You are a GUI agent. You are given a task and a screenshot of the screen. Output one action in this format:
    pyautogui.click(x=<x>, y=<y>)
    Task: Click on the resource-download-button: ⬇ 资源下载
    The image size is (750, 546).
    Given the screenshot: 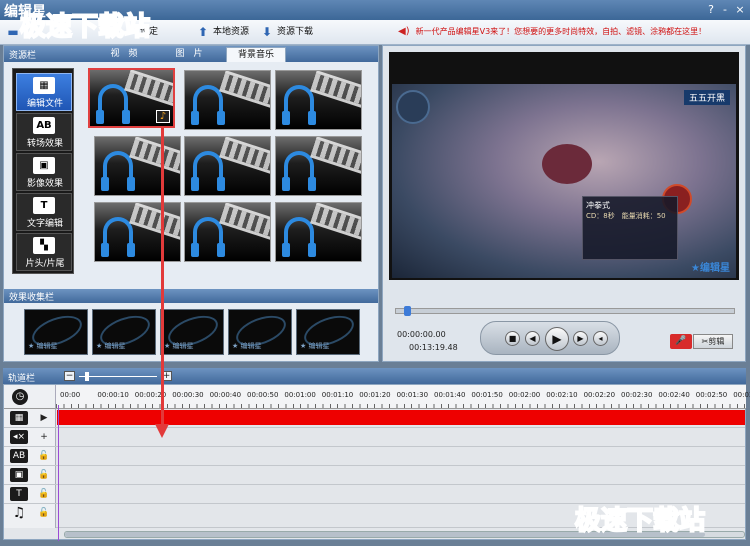 What is the action you would take?
    pyautogui.click(x=286, y=32)
    